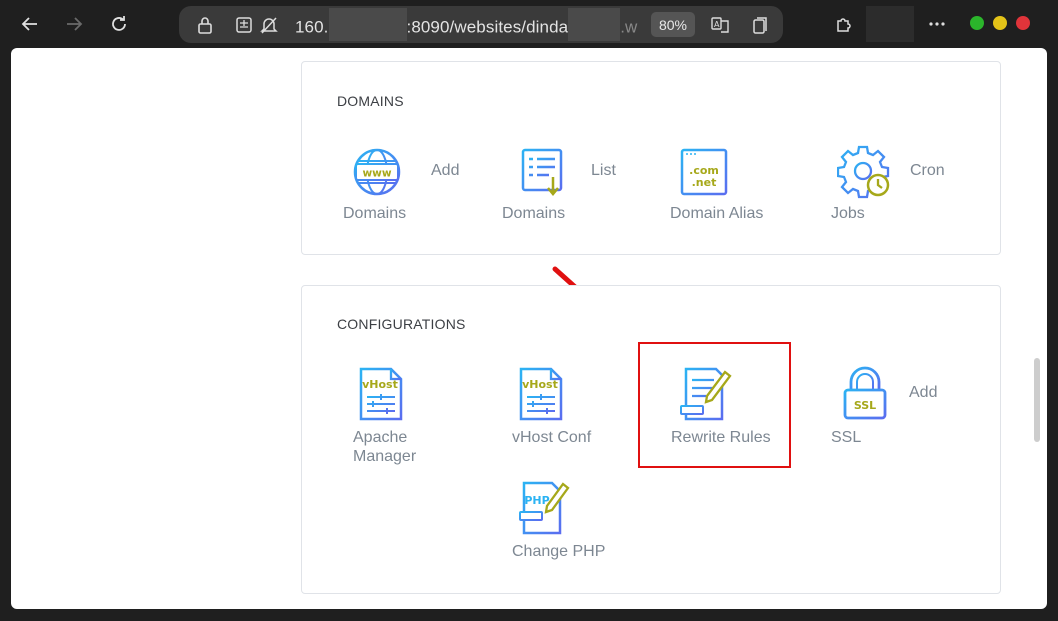  I want to click on minimize-window-icon, so click(977, 23).